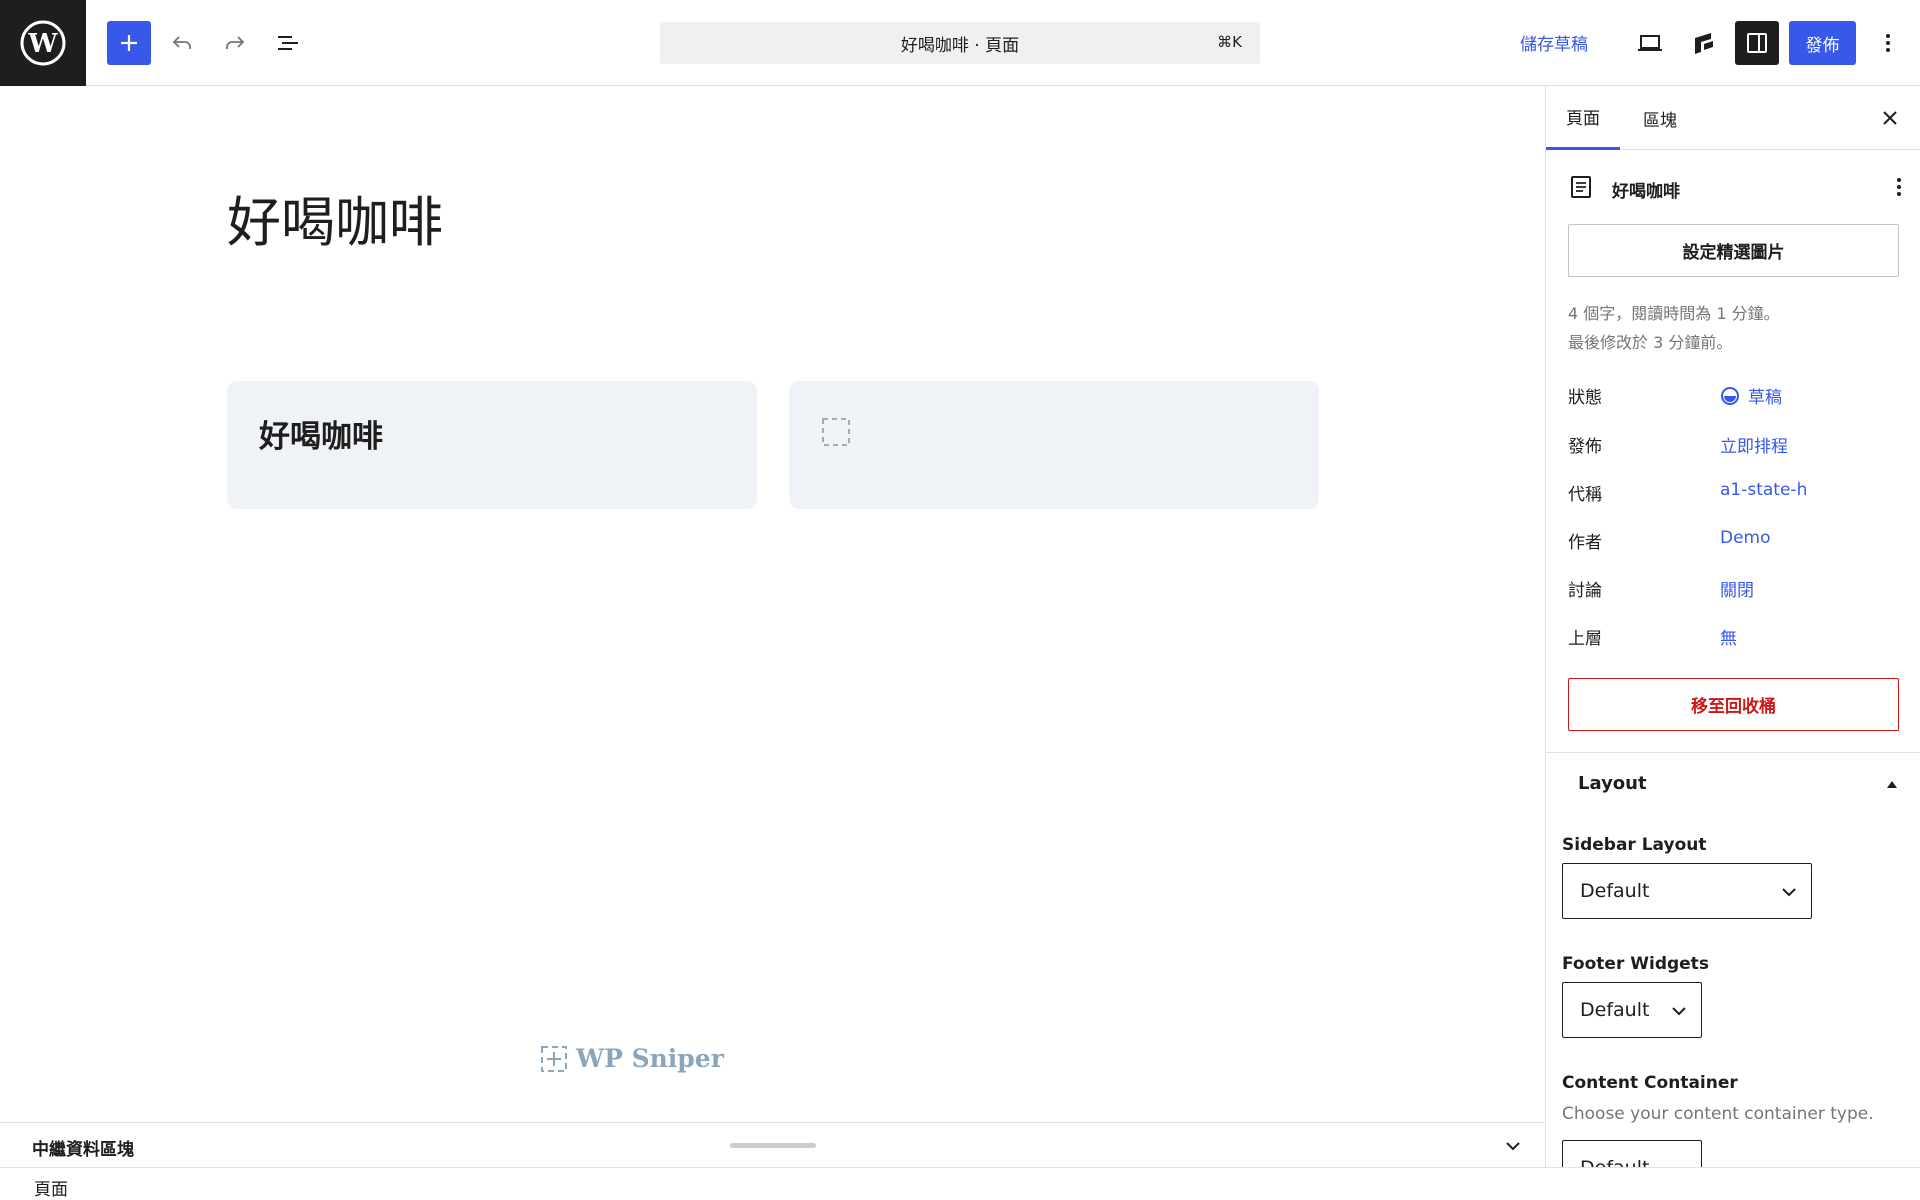  What do you see at coordinates (51, 1187) in the screenshot?
I see `breadcrumb: 頁面` at bounding box center [51, 1187].